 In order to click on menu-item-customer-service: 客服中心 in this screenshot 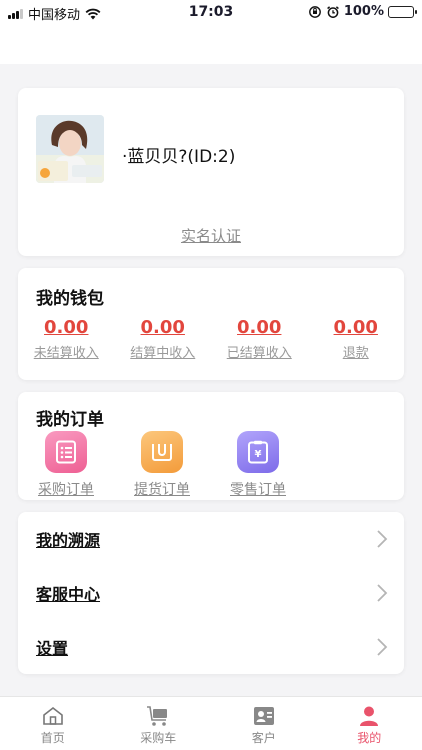, I will do `click(211, 593)`.